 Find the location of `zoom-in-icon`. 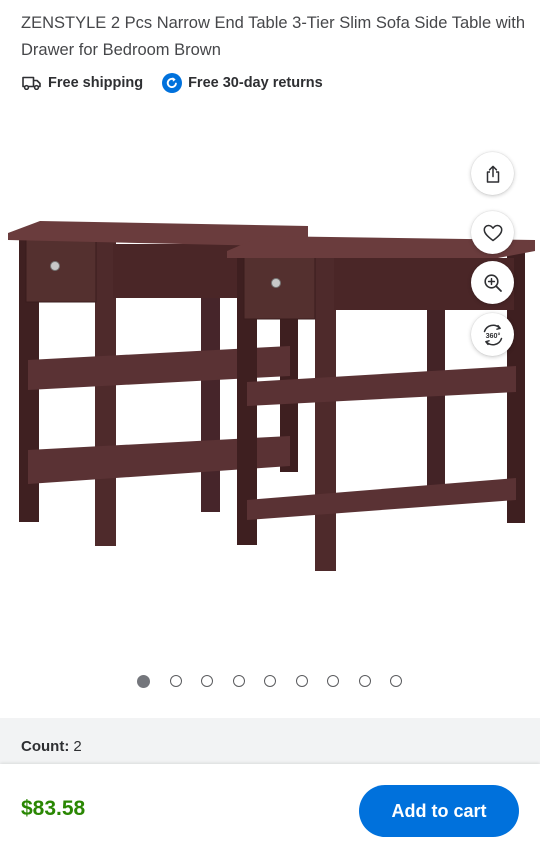

zoom-in-icon is located at coordinates (493, 283).